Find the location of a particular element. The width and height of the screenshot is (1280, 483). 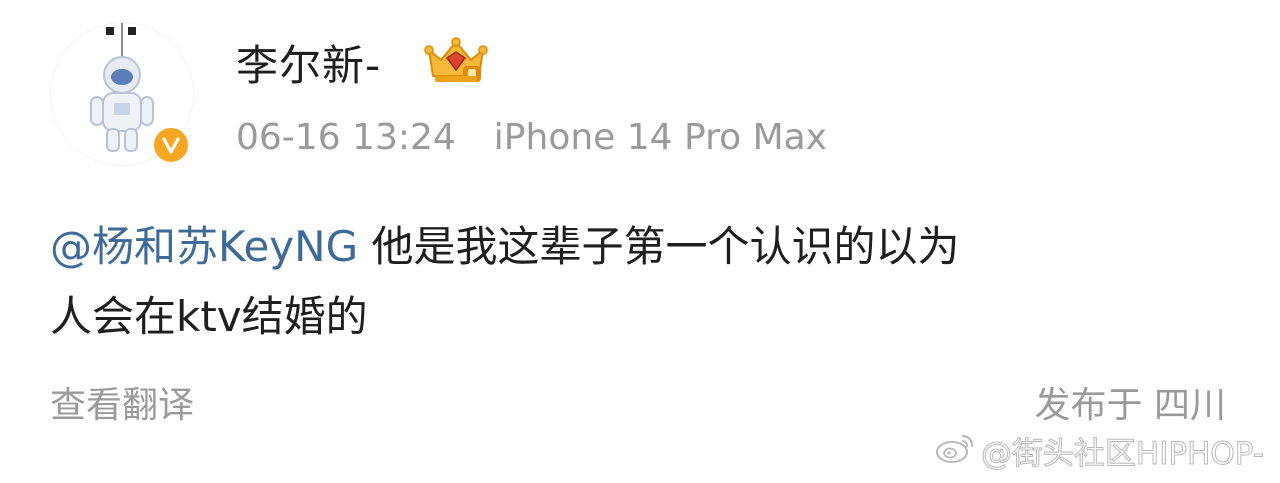

mention-link: @杨和苏KeyNG is located at coordinates (204, 246).